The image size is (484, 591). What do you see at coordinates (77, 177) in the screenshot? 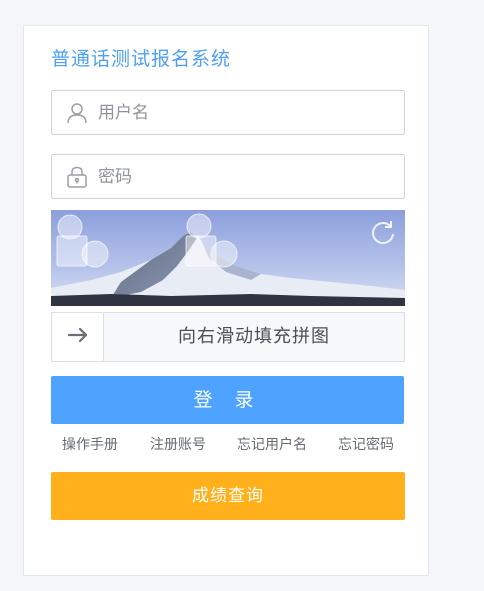
I see `lock-icon` at bounding box center [77, 177].